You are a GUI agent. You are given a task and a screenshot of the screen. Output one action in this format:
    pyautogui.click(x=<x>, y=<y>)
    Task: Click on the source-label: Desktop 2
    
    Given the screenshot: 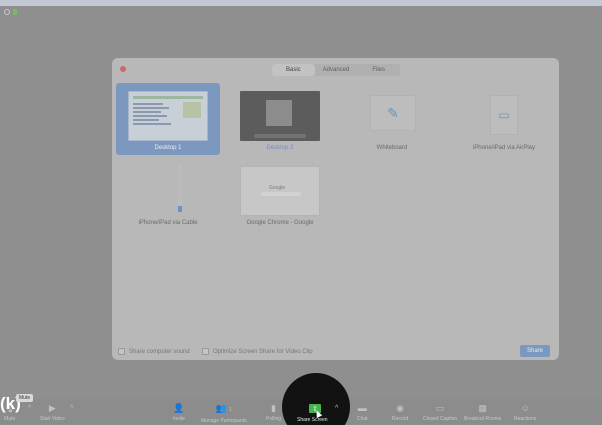 What is the action you would take?
    pyautogui.click(x=280, y=148)
    